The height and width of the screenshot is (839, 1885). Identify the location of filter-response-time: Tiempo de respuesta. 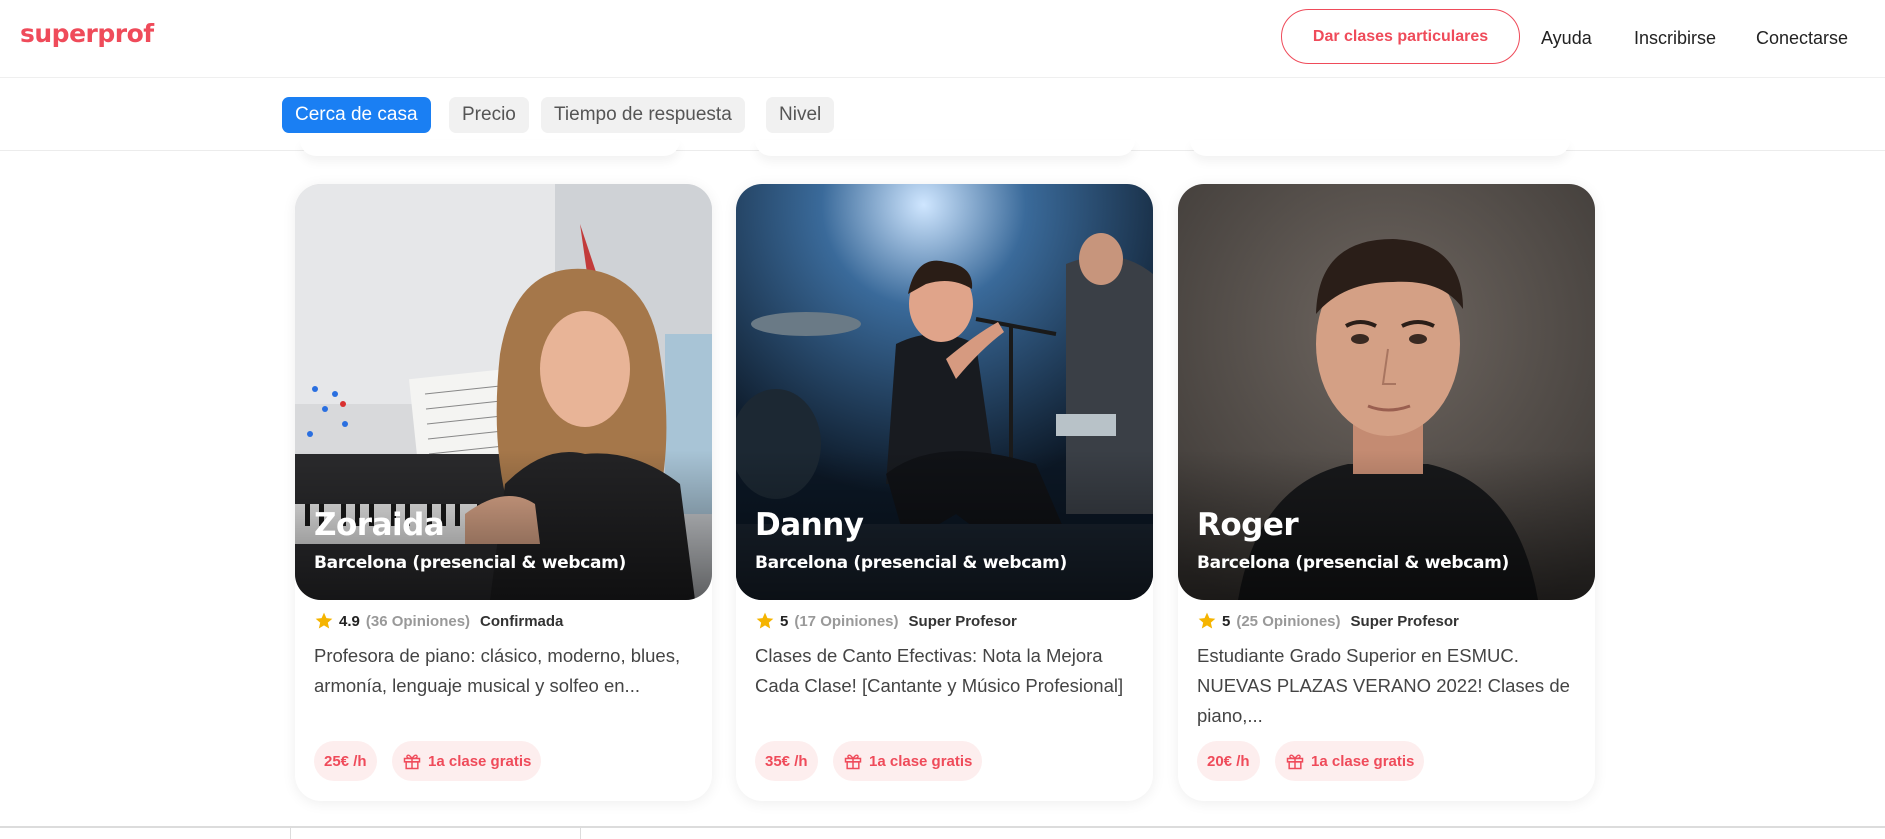
(643, 115).